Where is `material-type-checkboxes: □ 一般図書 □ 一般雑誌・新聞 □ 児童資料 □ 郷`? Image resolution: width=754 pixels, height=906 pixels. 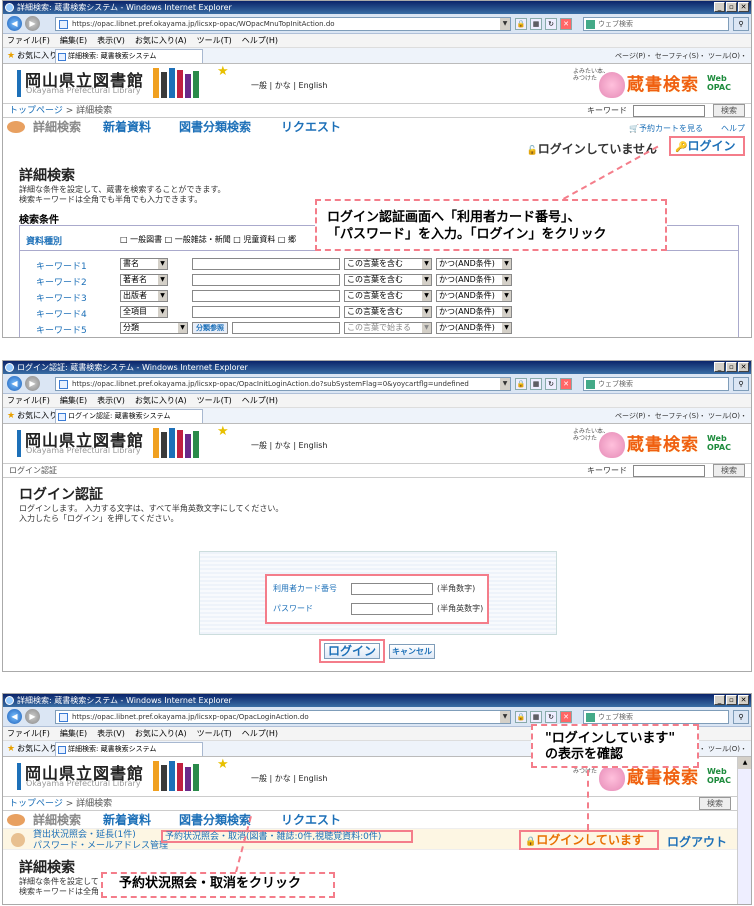 material-type-checkboxes: □ 一般図書 □ 一般雑誌・新聞 □ 児童資料 □ 郷 is located at coordinates (208, 239).